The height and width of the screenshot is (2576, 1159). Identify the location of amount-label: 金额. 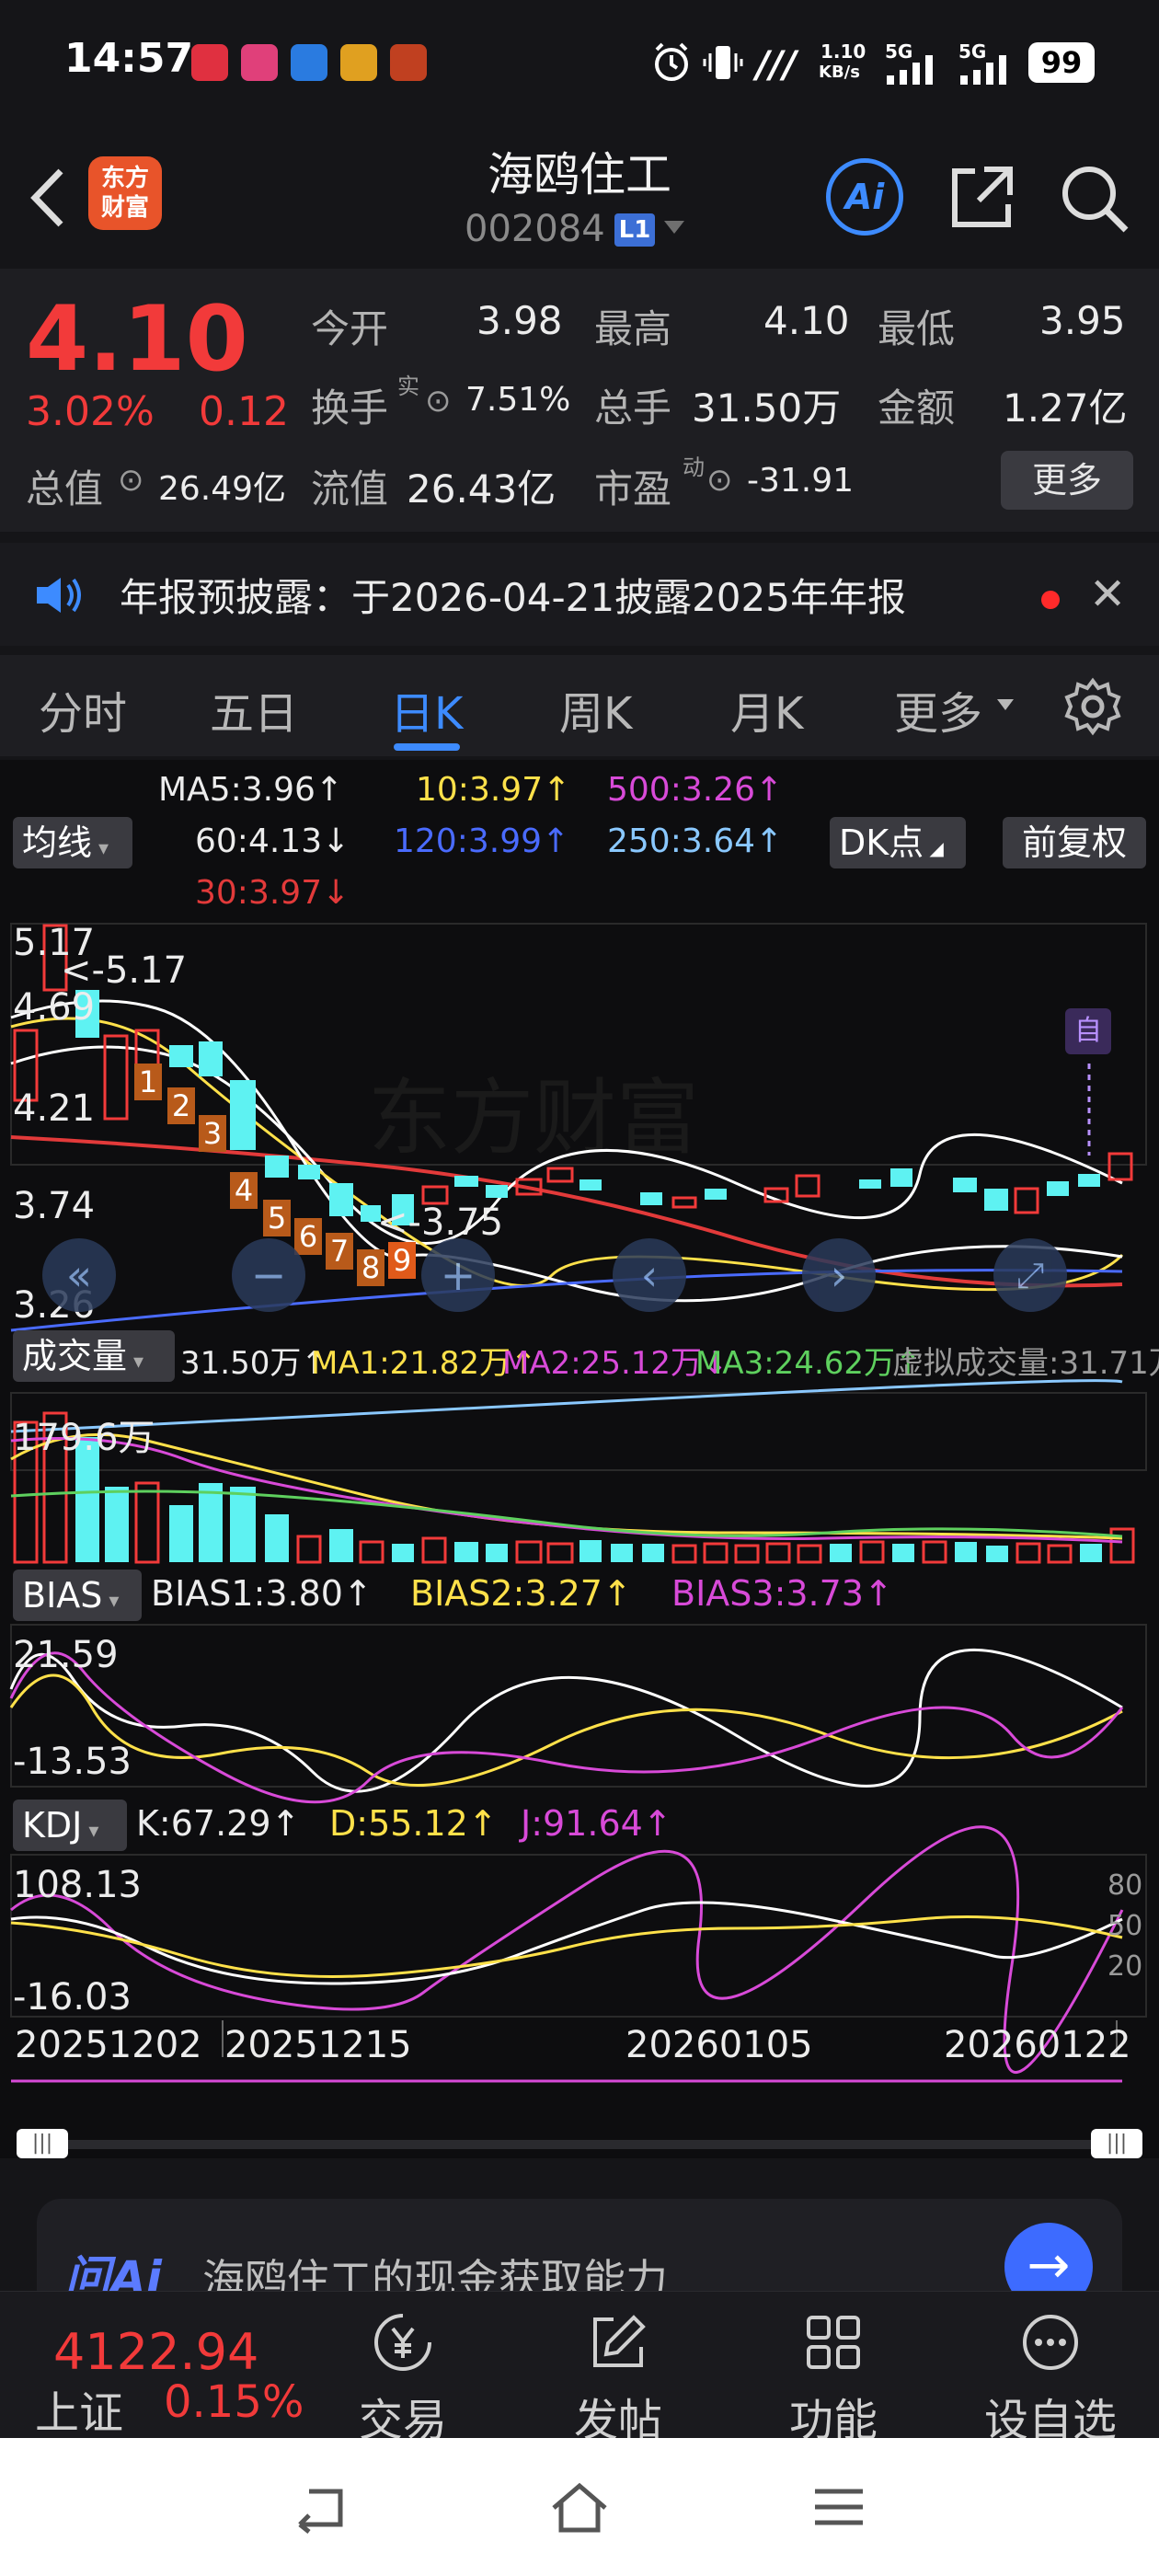
(917, 408).